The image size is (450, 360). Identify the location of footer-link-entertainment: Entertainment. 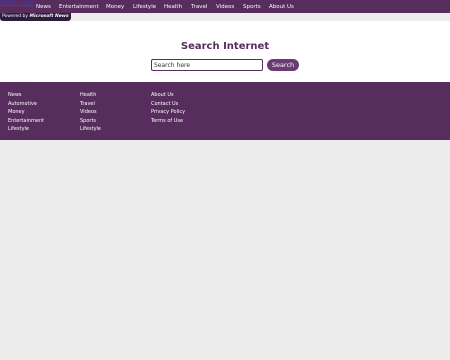
(26, 121).